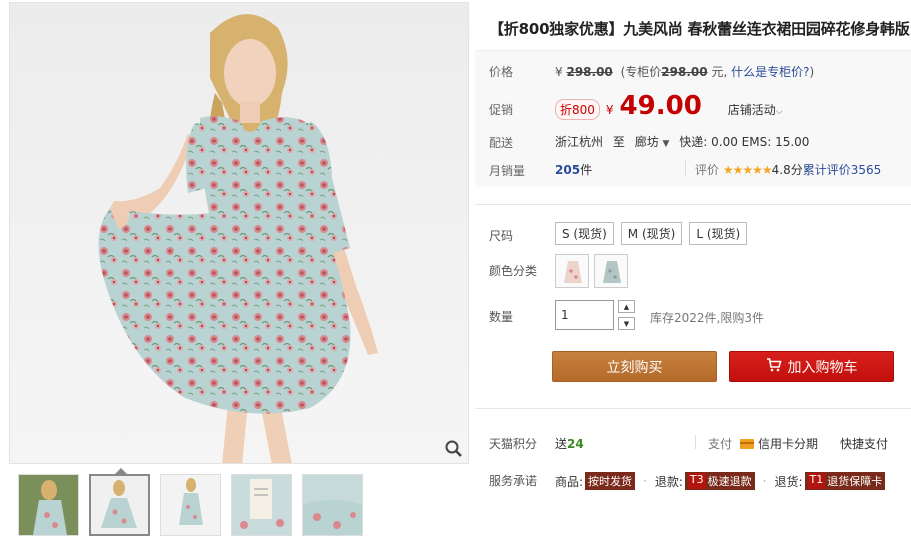 This screenshot has width=911, height=544. I want to click on size-label: 尺码, so click(501, 236).